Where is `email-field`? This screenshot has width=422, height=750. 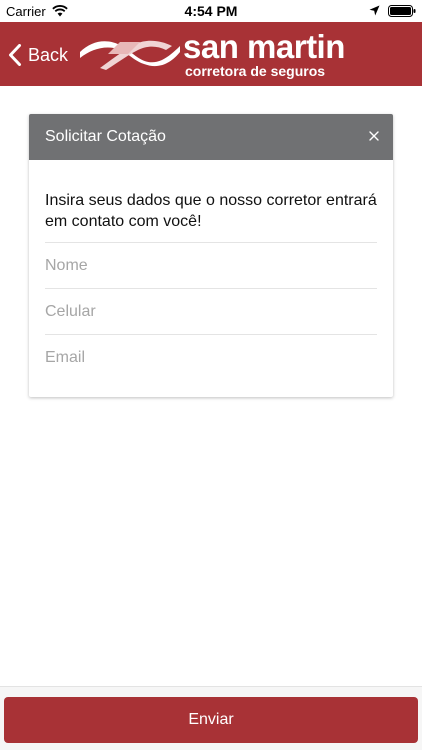
email-field is located at coordinates (211, 357).